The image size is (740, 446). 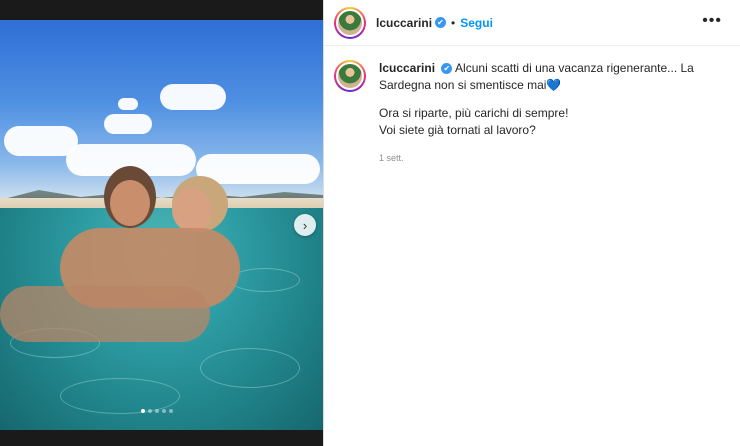 I want to click on post-header: lcuccarini ✔ • Segui •••, so click(x=532, y=23).